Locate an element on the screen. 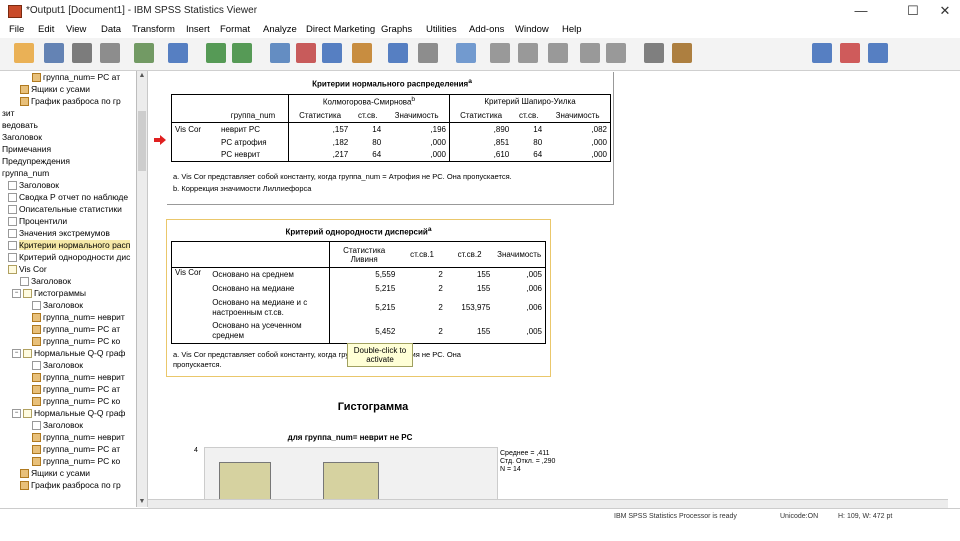  table-cell: 80 is located at coordinates (377, 142).